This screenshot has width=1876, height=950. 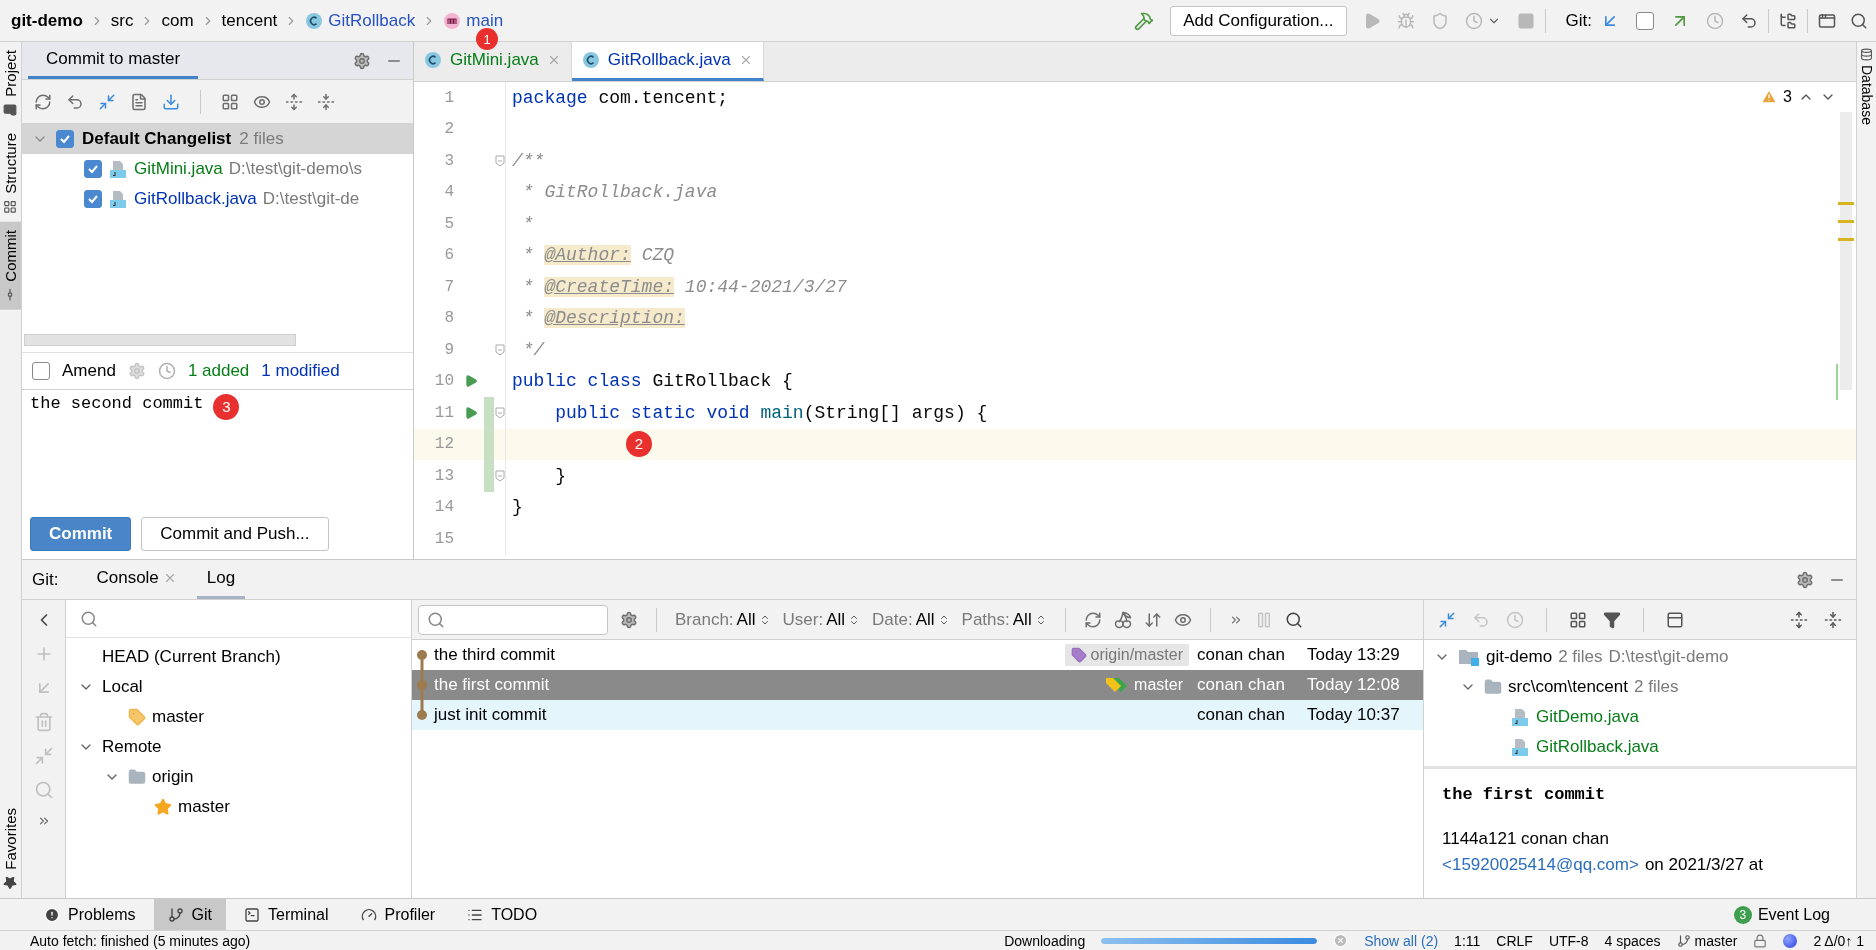 What do you see at coordinates (1540, 865) in the screenshot?
I see `email-link: <15920025414@qq.com>` at bounding box center [1540, 865].